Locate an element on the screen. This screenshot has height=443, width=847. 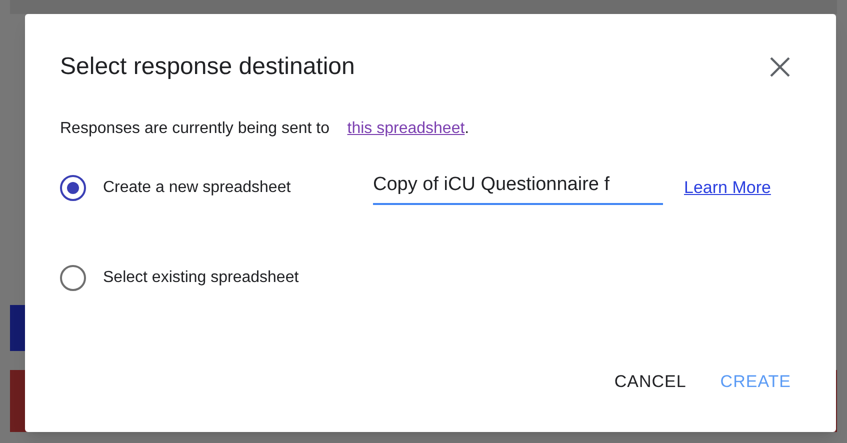
learn-more-link: Learn More is located at coordinates (727, 188).